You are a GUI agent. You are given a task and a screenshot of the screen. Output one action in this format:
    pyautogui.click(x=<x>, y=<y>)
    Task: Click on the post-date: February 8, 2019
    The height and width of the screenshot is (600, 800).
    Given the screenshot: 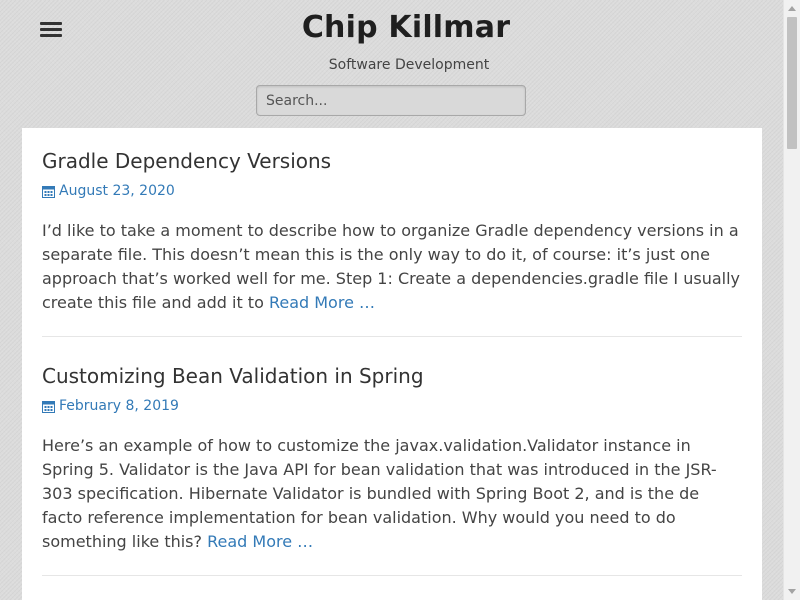 What is the action you would take?
    pyautogui.click(x=392, y=406)
    